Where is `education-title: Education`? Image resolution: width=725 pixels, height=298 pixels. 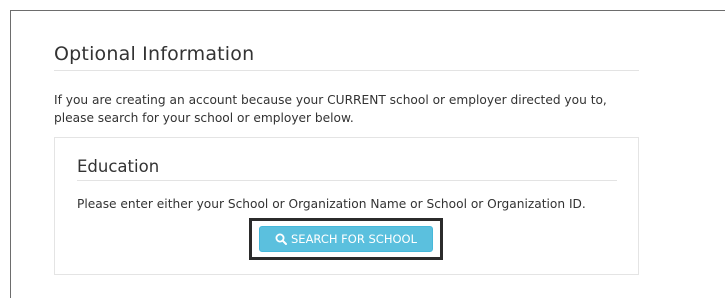 education-title: Education is located at coordinates (118, 166).